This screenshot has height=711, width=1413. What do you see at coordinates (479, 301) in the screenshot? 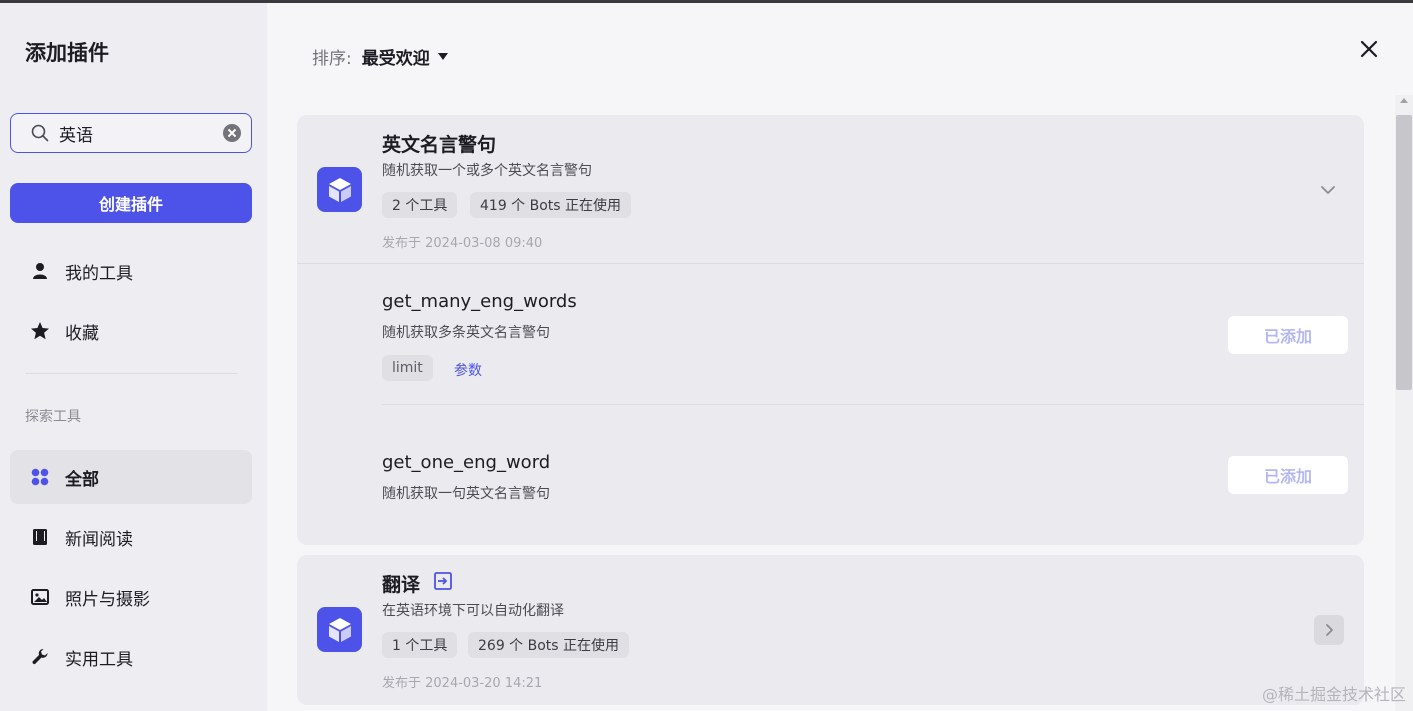
I see `tool-name: get_many_eng_words` at bounding box center [479, 301].